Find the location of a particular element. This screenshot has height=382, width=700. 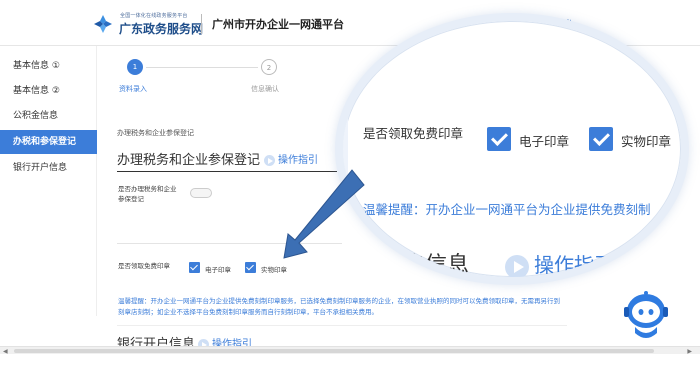

magnified-reminder-text: 温馨提醒：开办企业一网通平台为企业提供免费刻制 is located at coordinates (507, 209).